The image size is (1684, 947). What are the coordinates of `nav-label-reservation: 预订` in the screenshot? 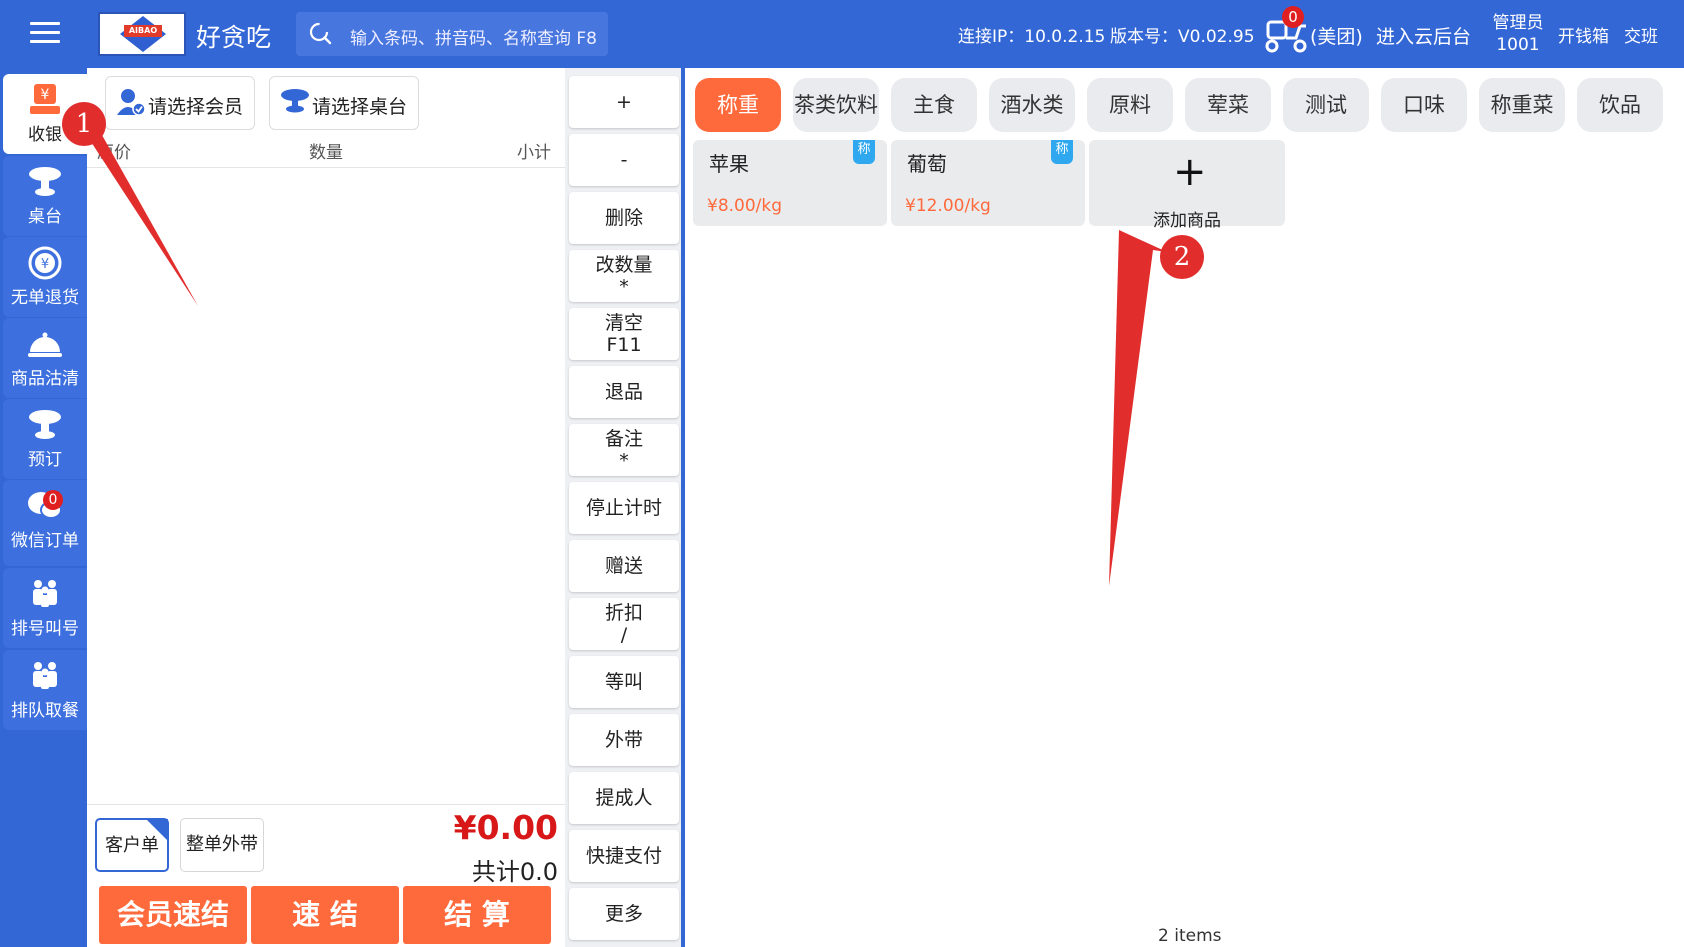 It's located at (45, 460).